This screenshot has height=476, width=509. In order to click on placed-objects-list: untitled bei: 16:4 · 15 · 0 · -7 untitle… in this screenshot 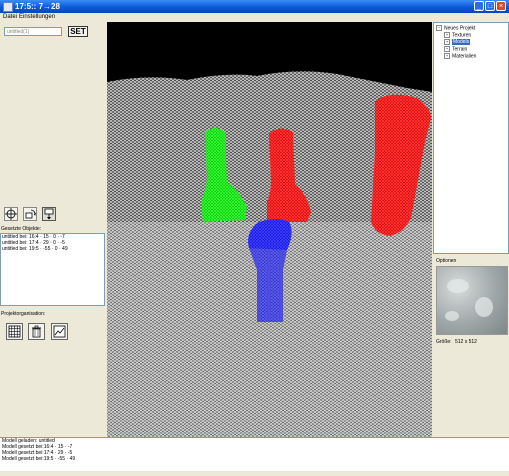, I will do `click(52, 269)`.